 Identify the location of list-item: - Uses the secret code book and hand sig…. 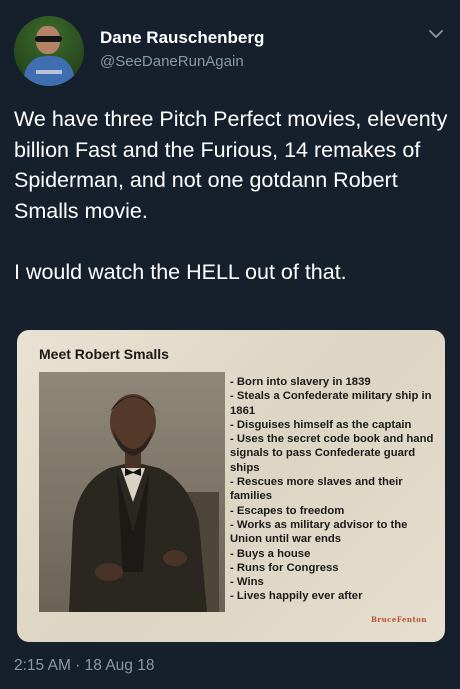
(332, 453).